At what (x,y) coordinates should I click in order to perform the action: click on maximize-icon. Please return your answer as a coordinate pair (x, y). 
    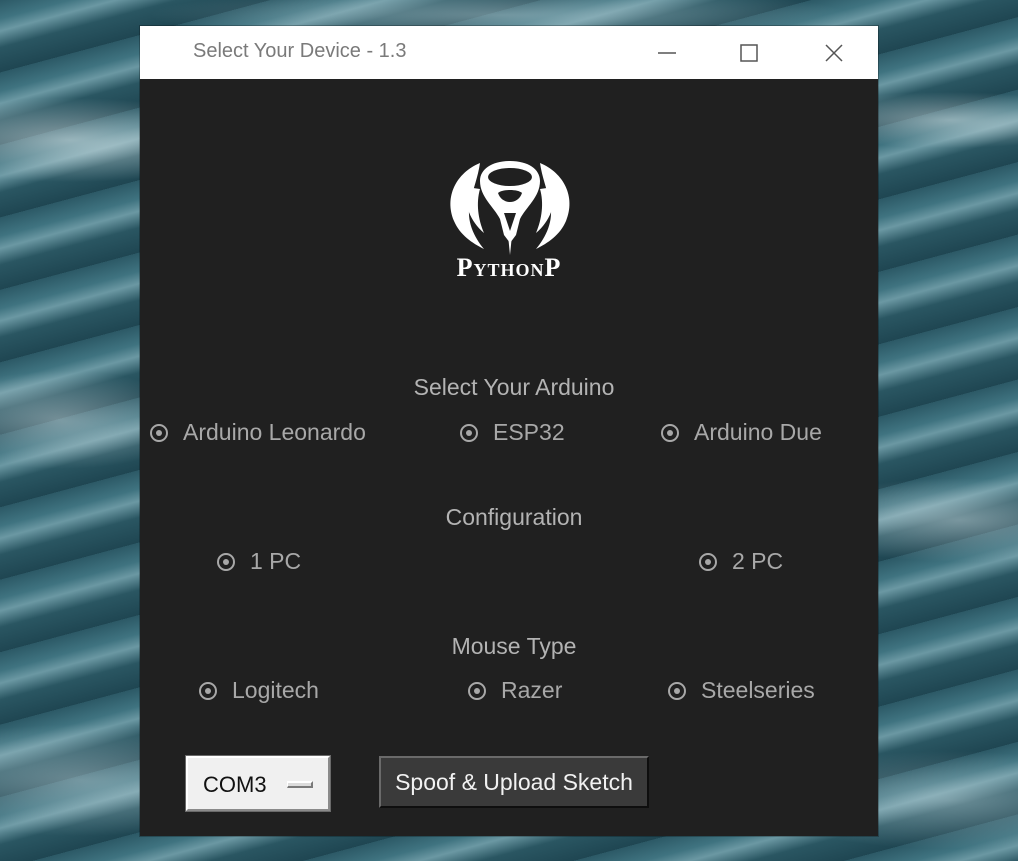
    Looking at the image, I should click on (749, 52).